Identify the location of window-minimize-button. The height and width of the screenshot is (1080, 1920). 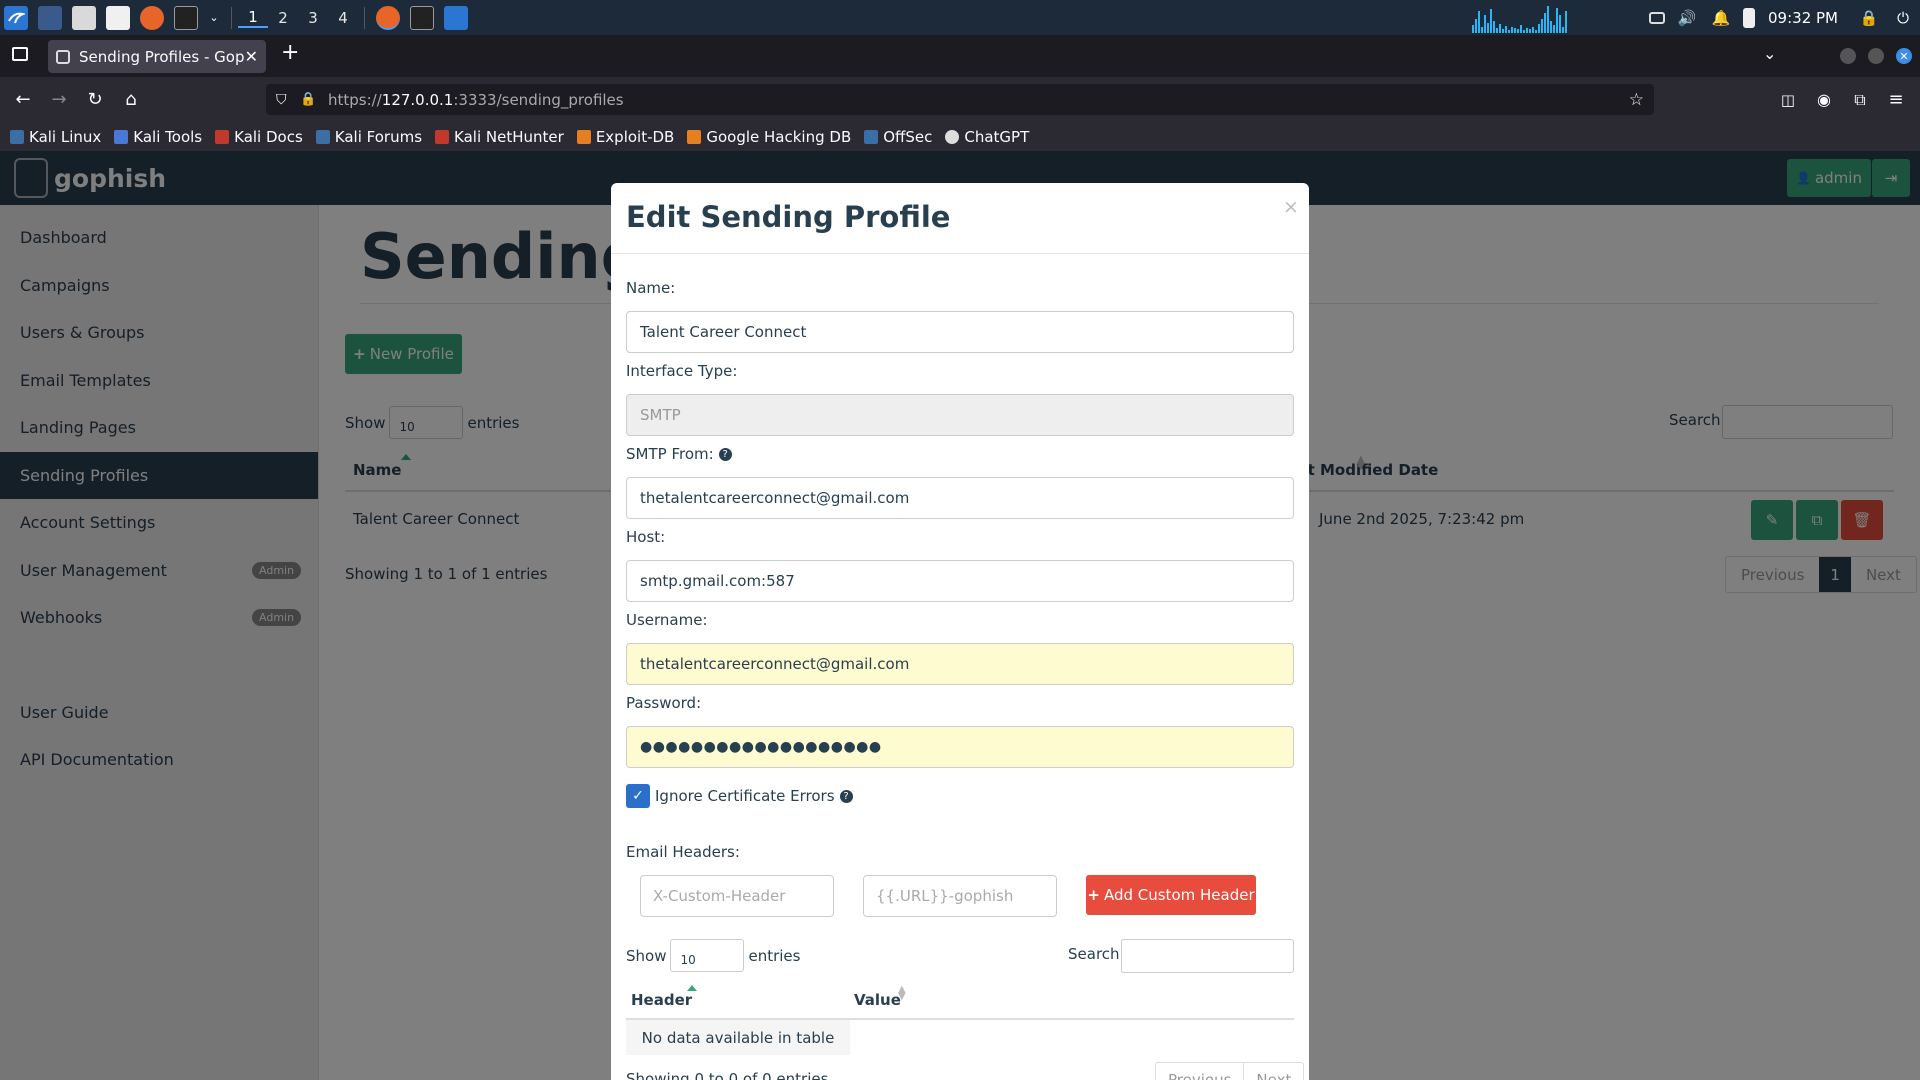
(1848, 56).